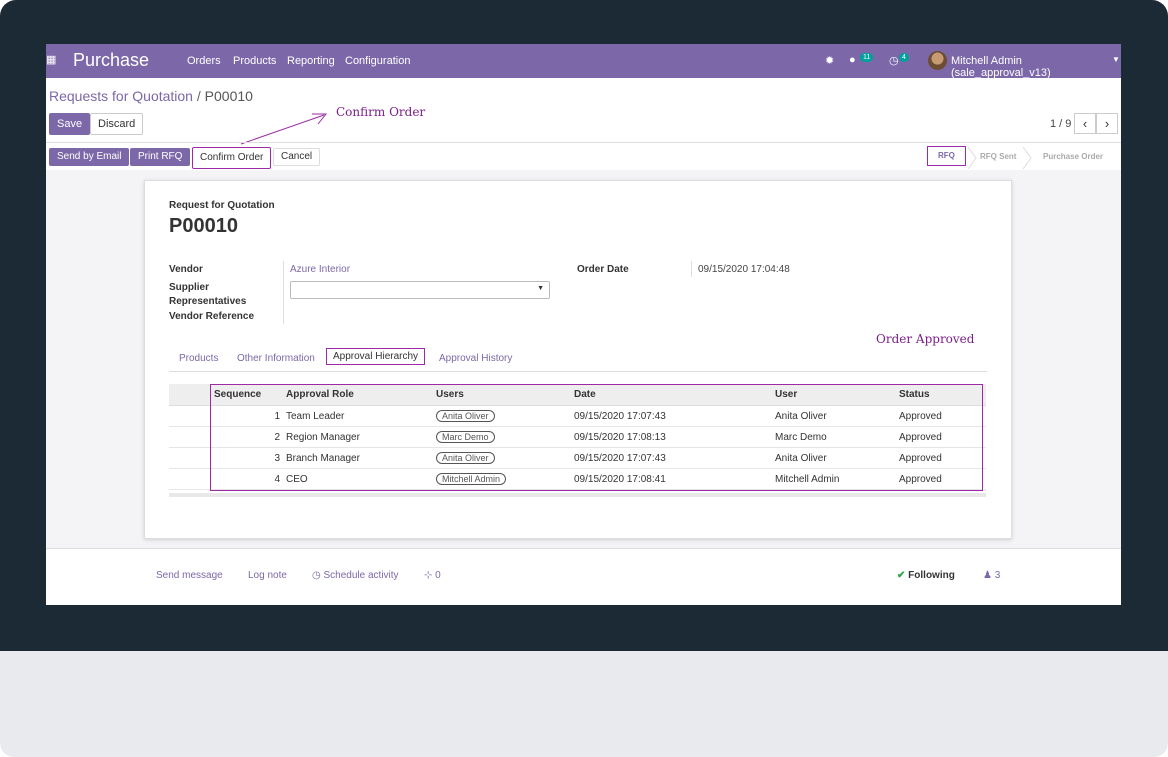  Describe the element at coordinates (190, 395) in the screenshot. I see `row-handle-header` at that location.